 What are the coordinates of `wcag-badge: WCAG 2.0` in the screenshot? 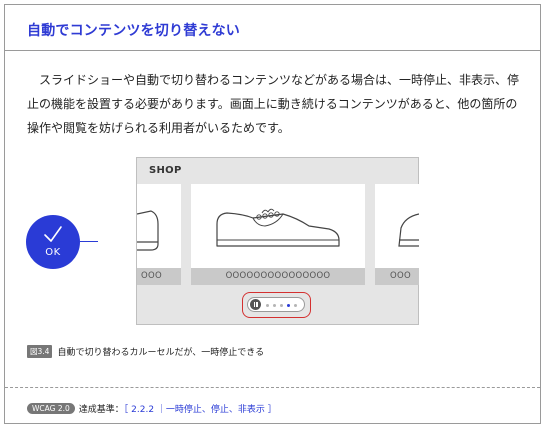 It's located at (51, 408).